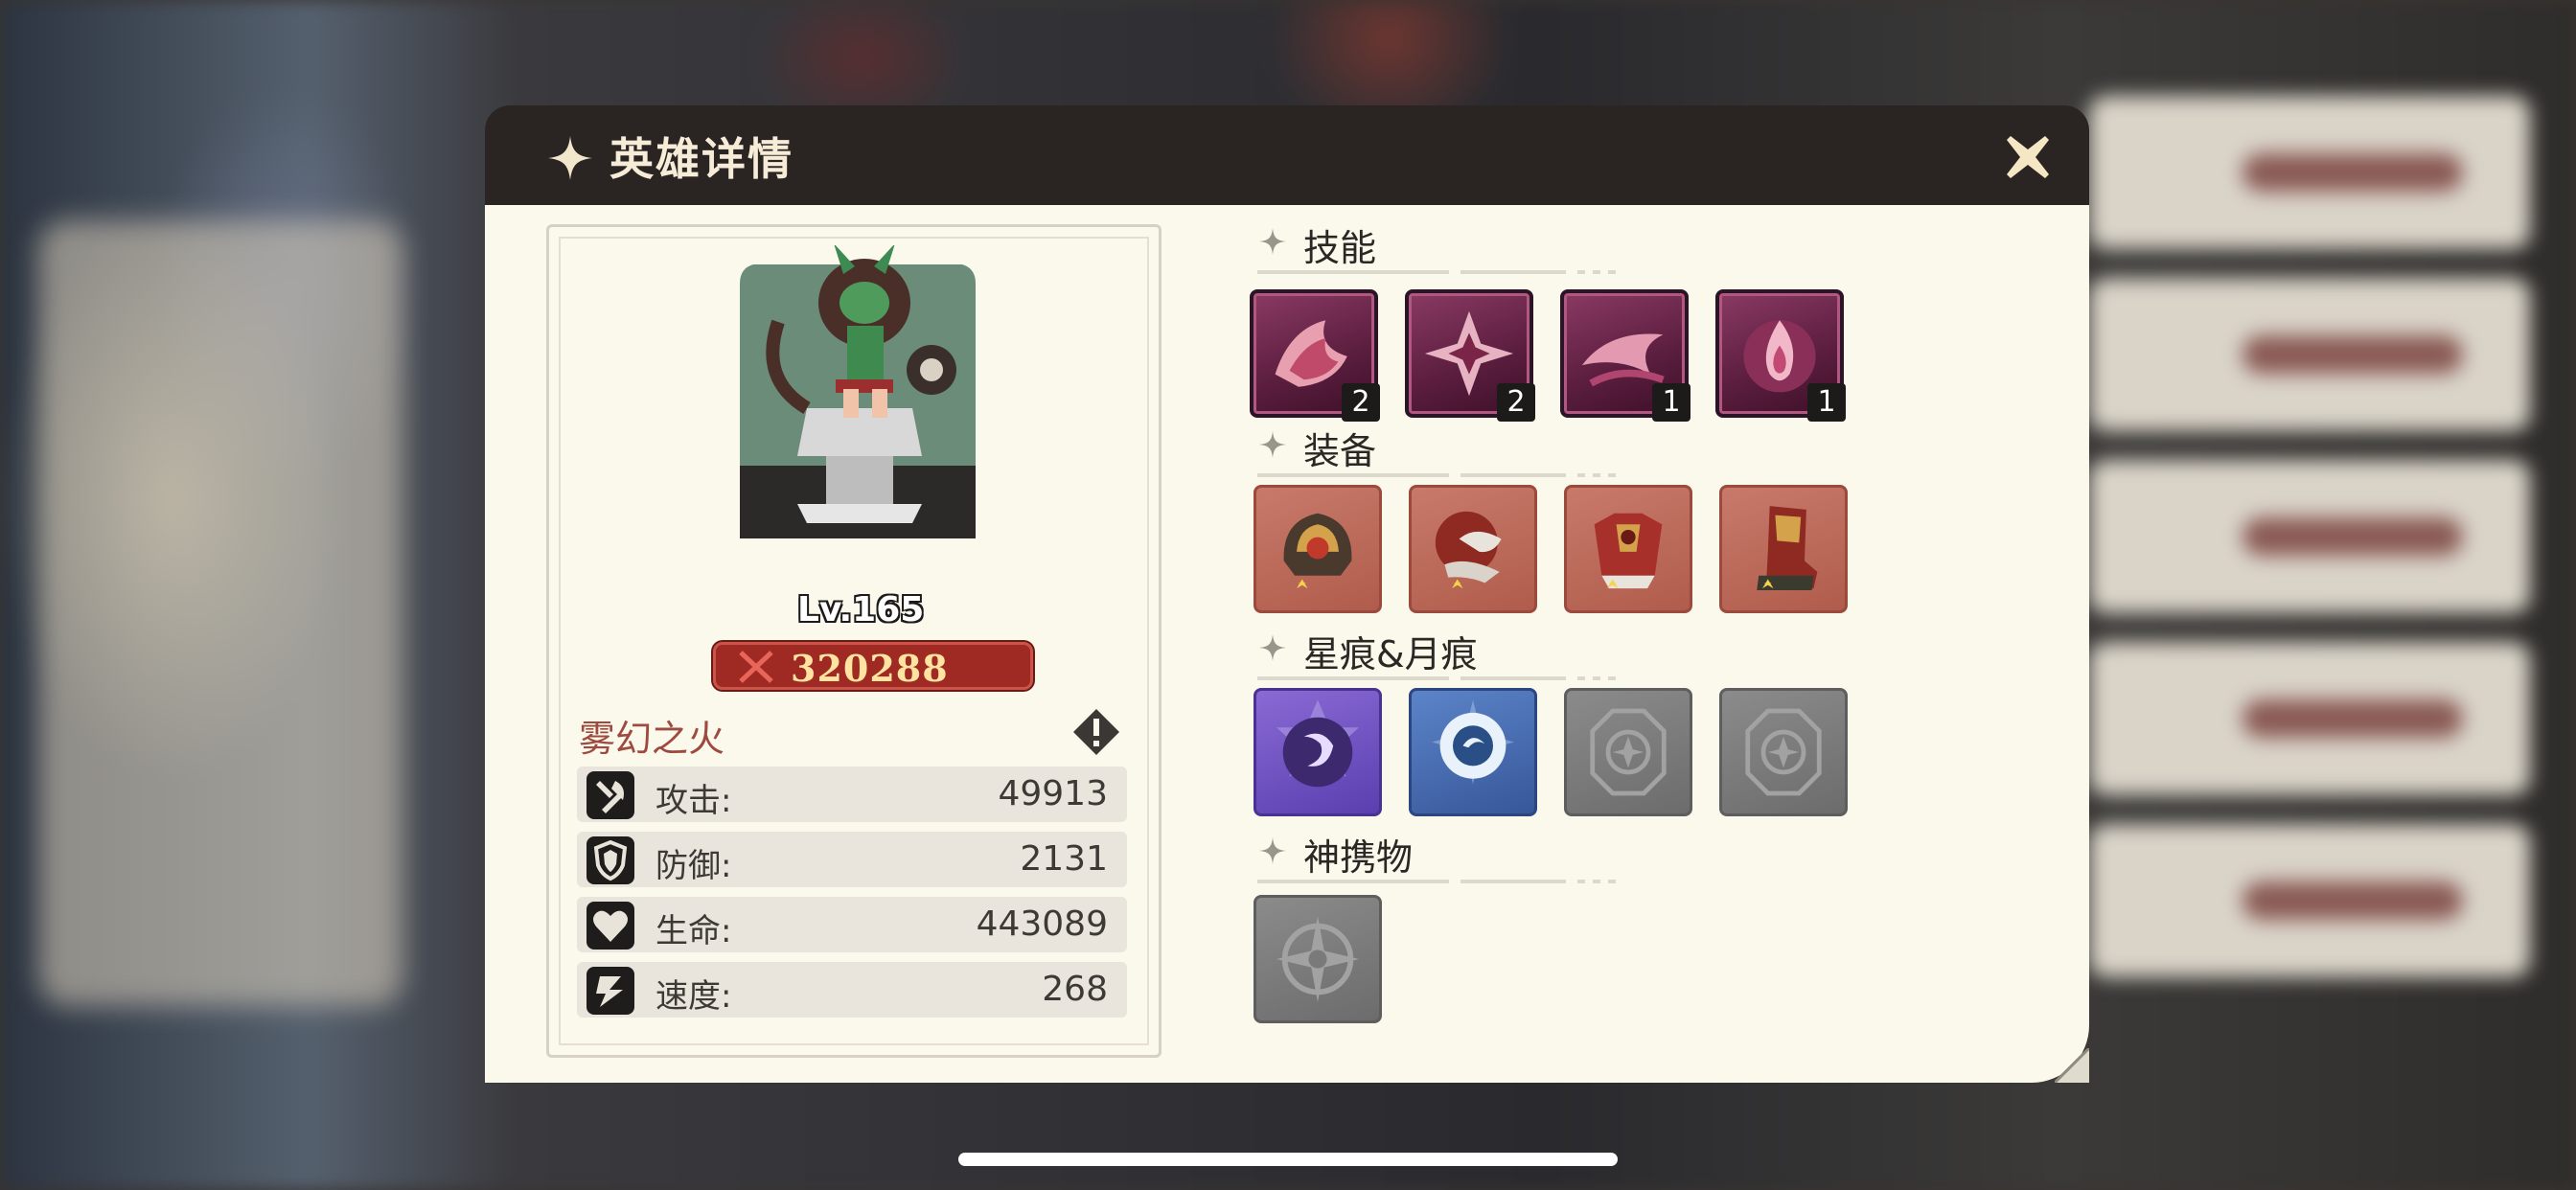 This screenshot has width=2576, height=1190. What do you see at coordinates (694, 866) in the screenshot?
I see `stat-label: 防御:` at bounding box center [694, 866].